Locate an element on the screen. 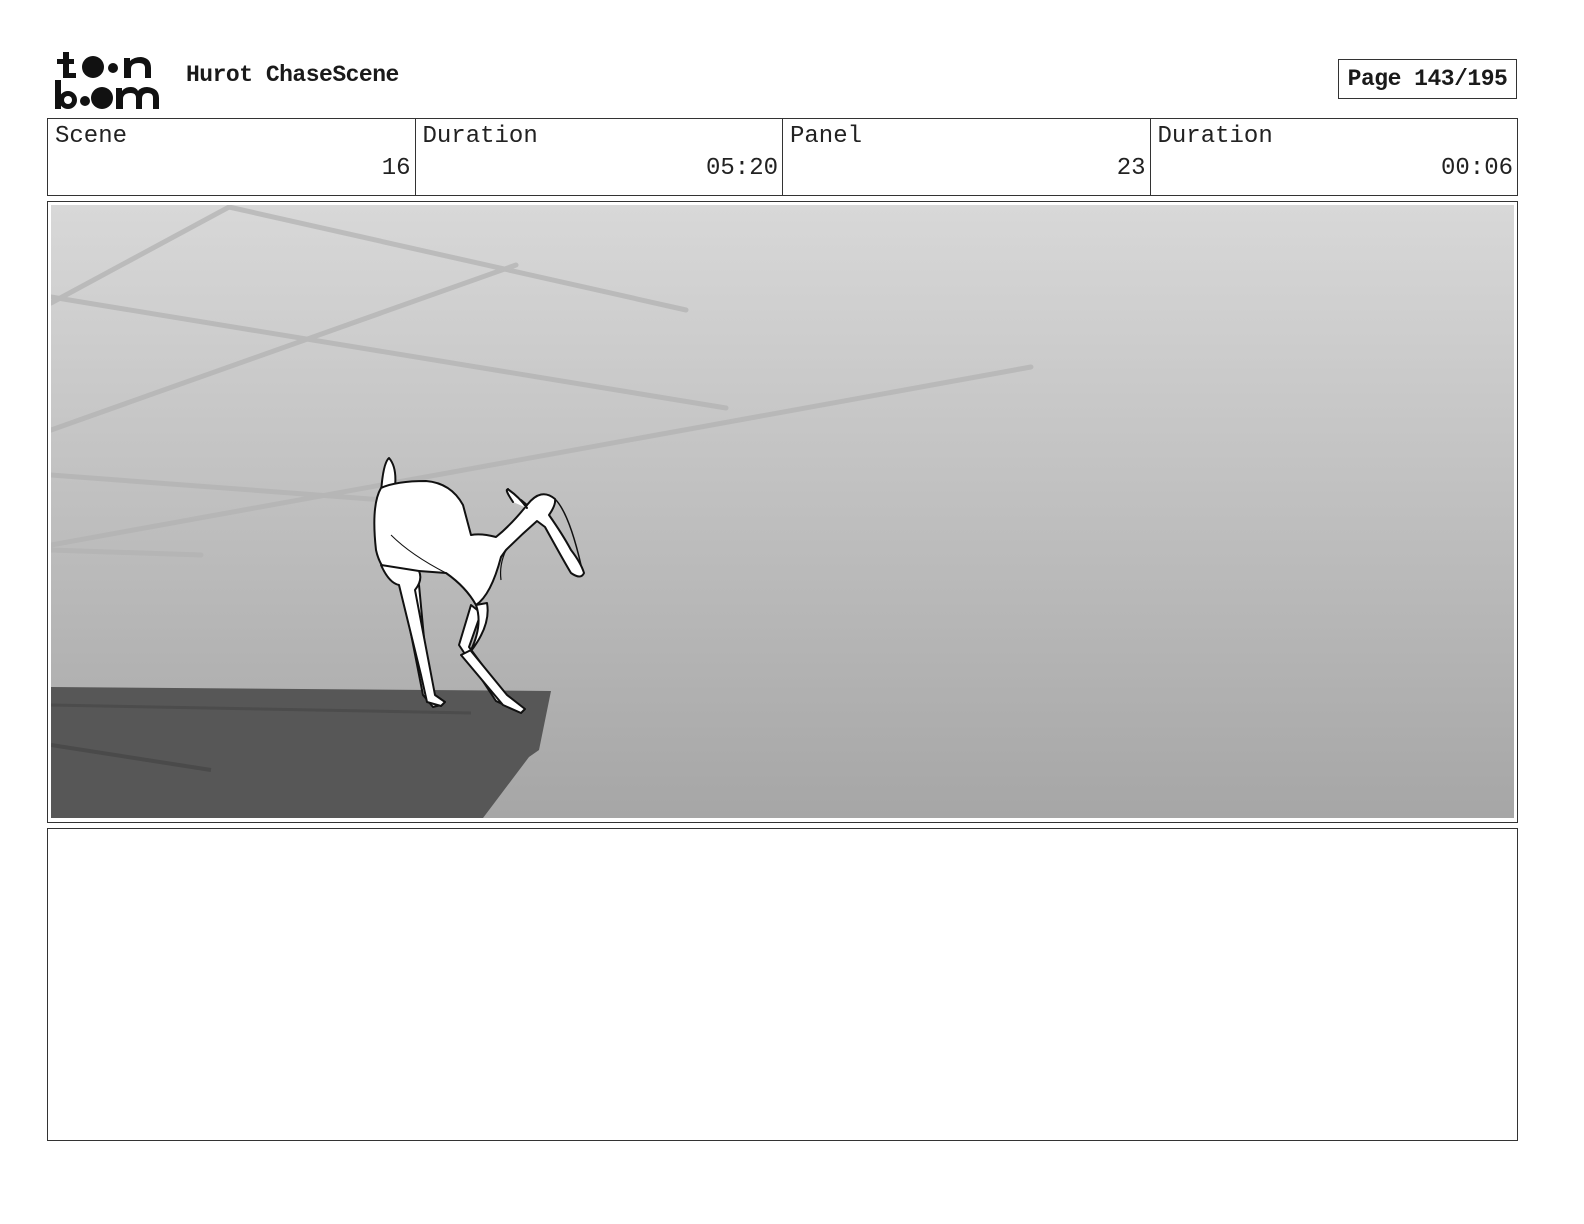  panel-duration-cell: Duration 00:06 is located at coordinates (1334, 157).